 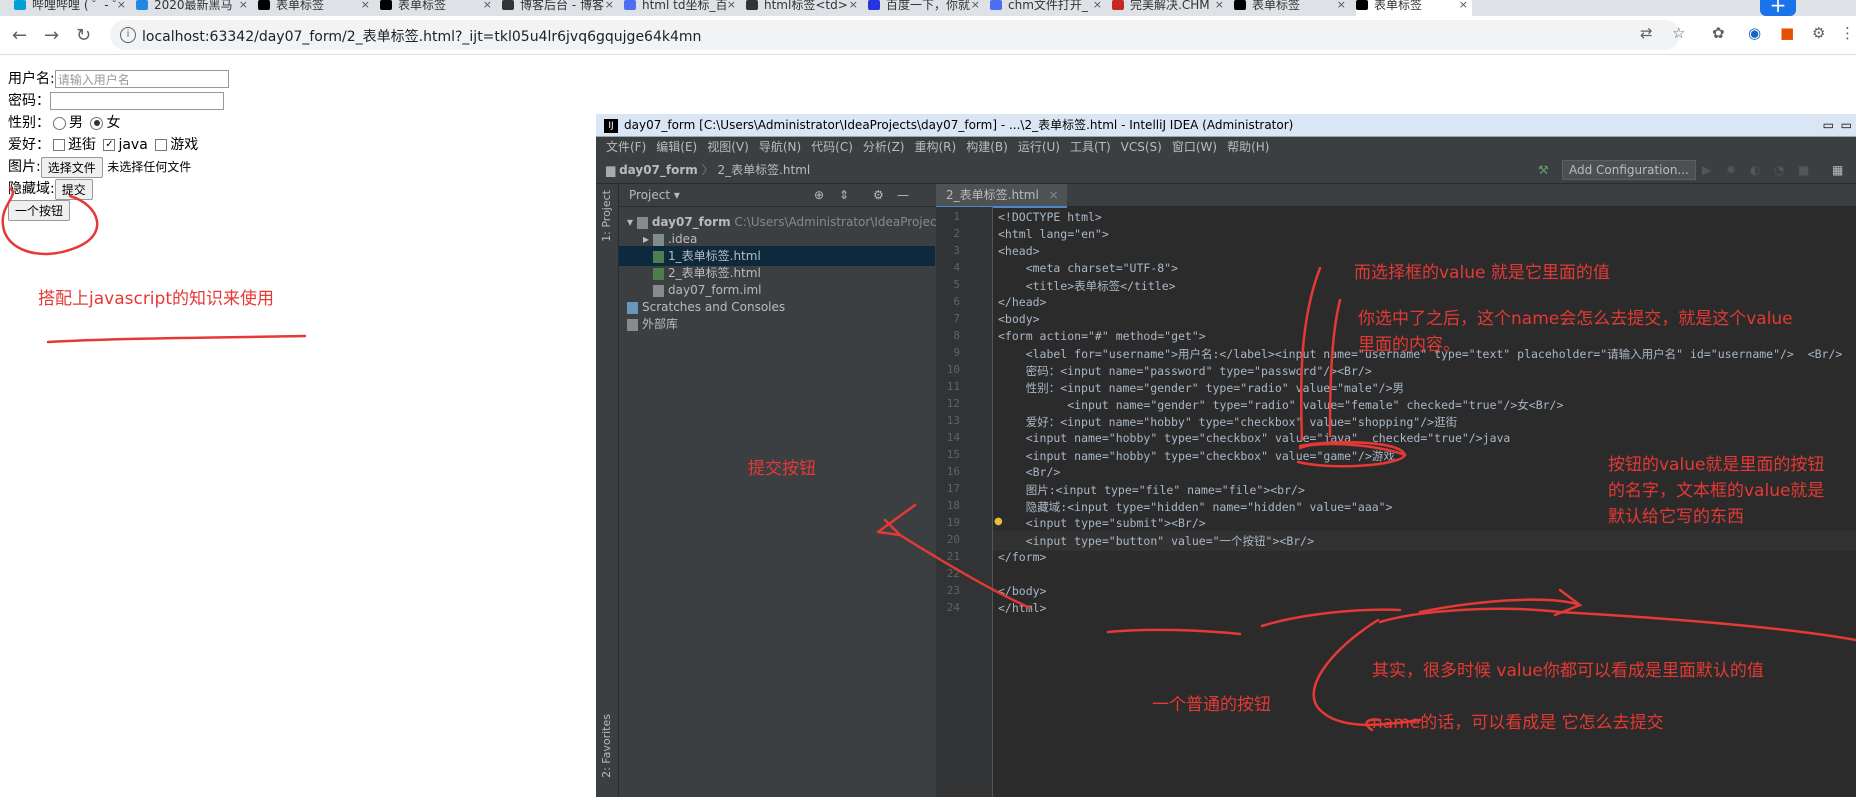 I want to click on code-line: <input type="submit"><Br/>, so click(x=1102, y=523).